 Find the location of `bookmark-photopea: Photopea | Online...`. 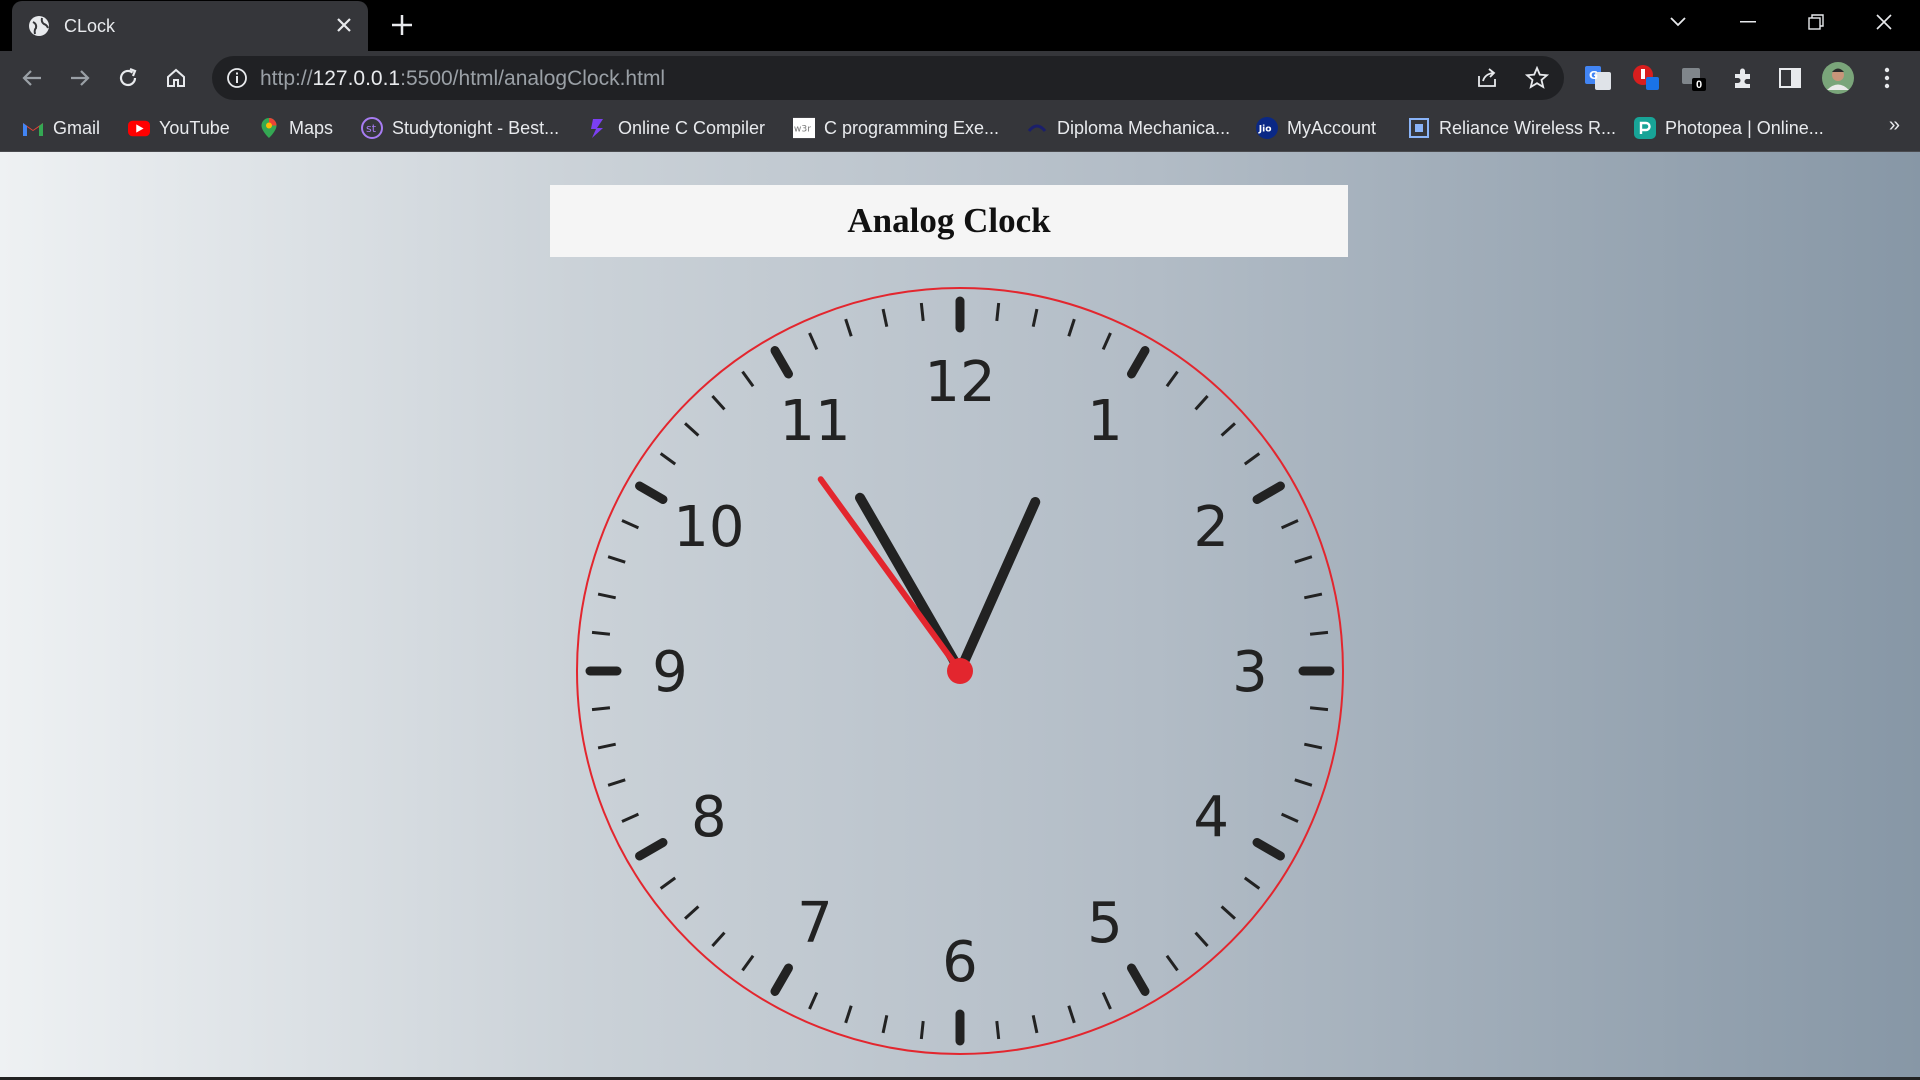

bookmark-photopea: Photopea | Online... is located at coordinates (1729, 128).